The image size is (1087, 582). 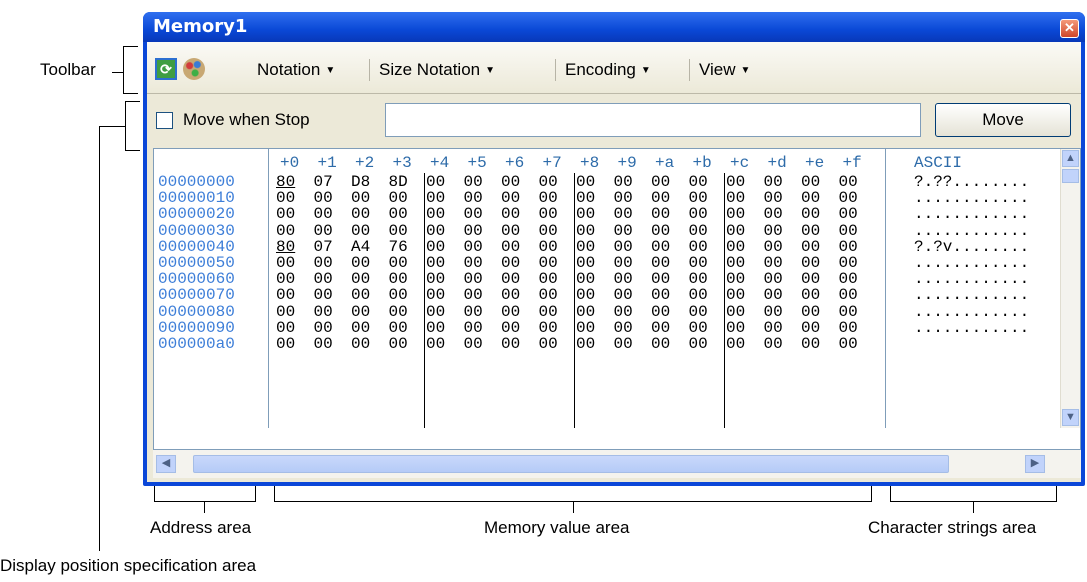 What do you see at coordinates (440, 163) in the screenshot?
I see `column-header: +4` at bounding box center [440, 163].